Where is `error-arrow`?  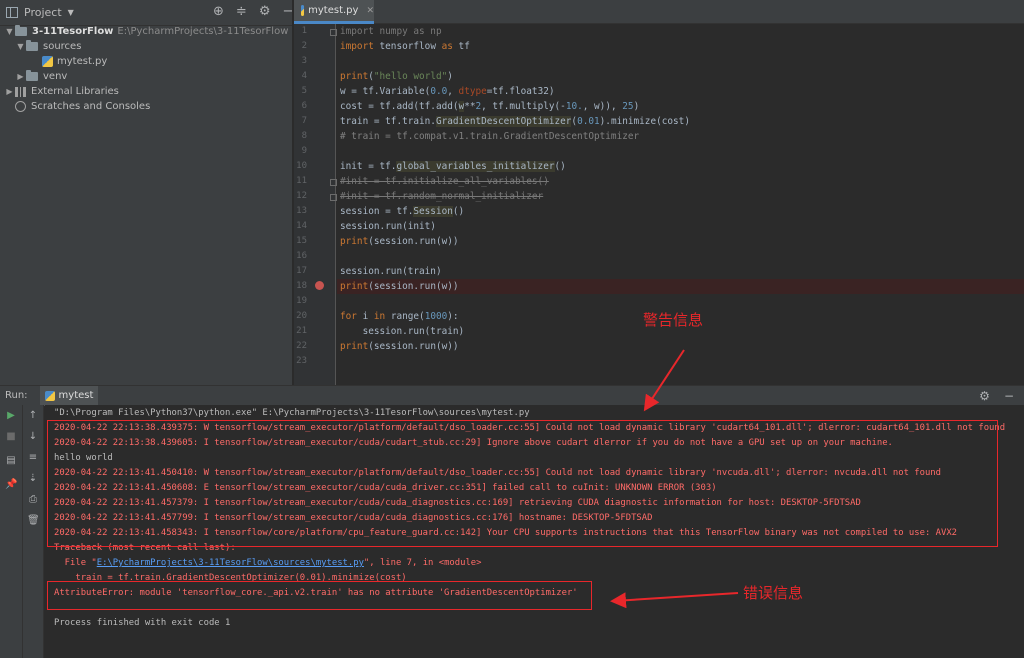
error-arrow is located at coordinates (674, 600).